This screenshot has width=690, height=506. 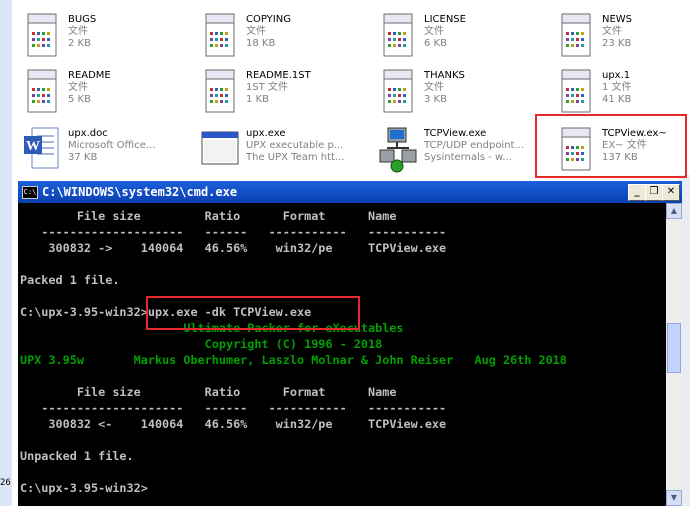 What do you see at coordinates (455, 133) in the screenshot?
I see `file-name: TCPView.exe` at bounding box center [455, 133].